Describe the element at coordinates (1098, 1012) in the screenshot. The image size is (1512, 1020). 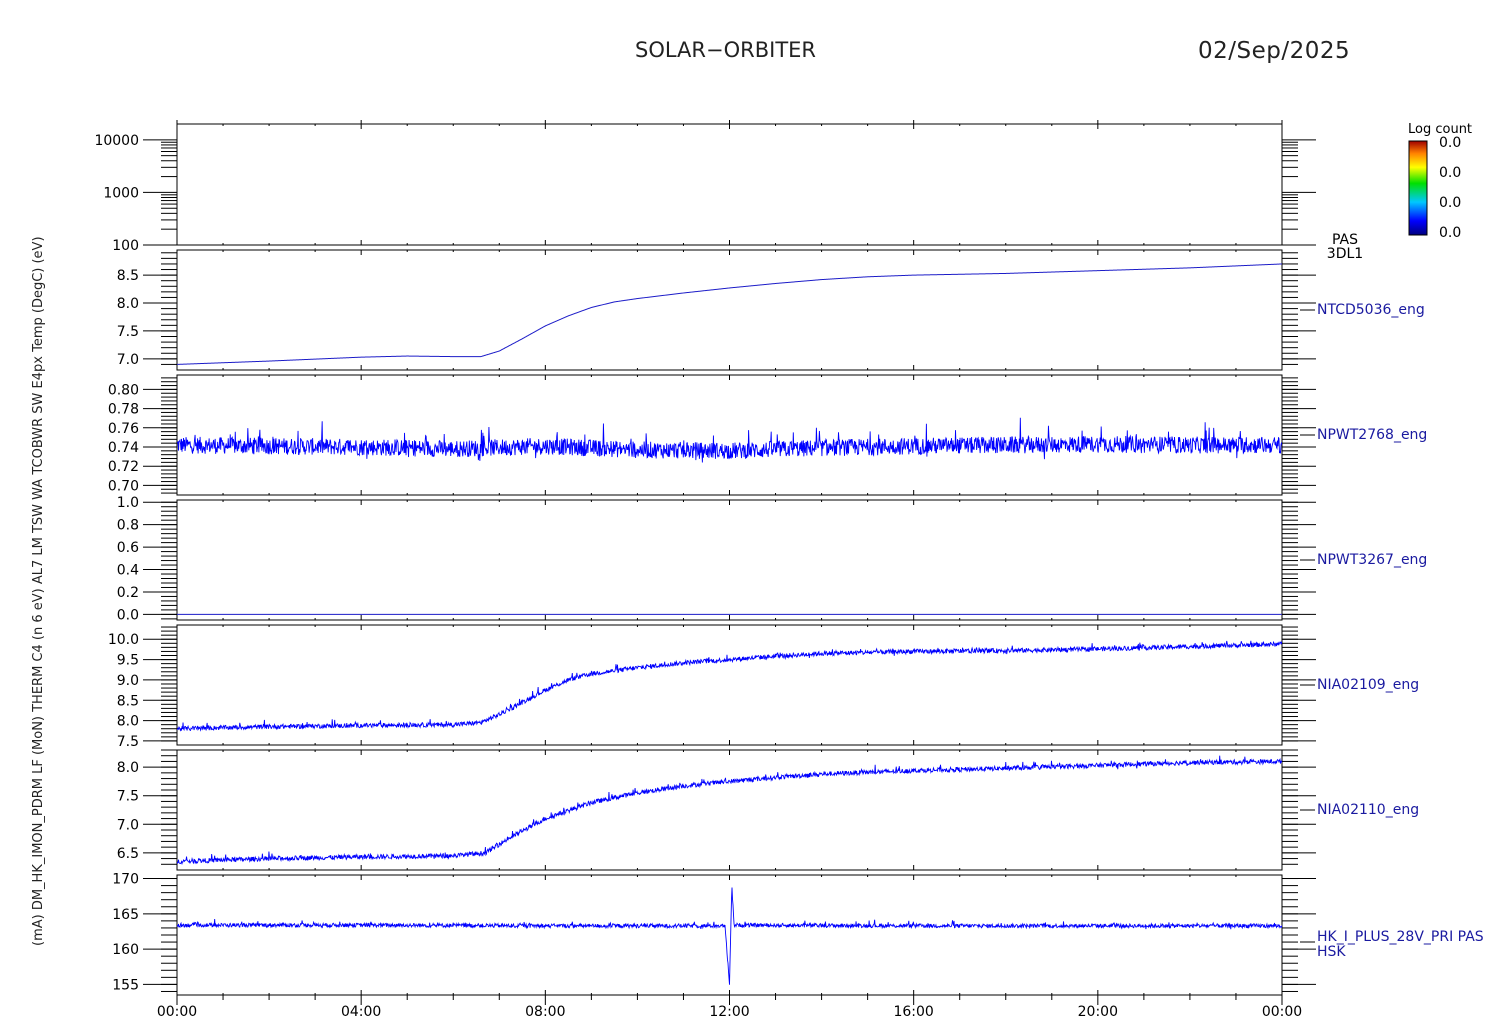
I see `x-tick-label: 20:00` at that location.